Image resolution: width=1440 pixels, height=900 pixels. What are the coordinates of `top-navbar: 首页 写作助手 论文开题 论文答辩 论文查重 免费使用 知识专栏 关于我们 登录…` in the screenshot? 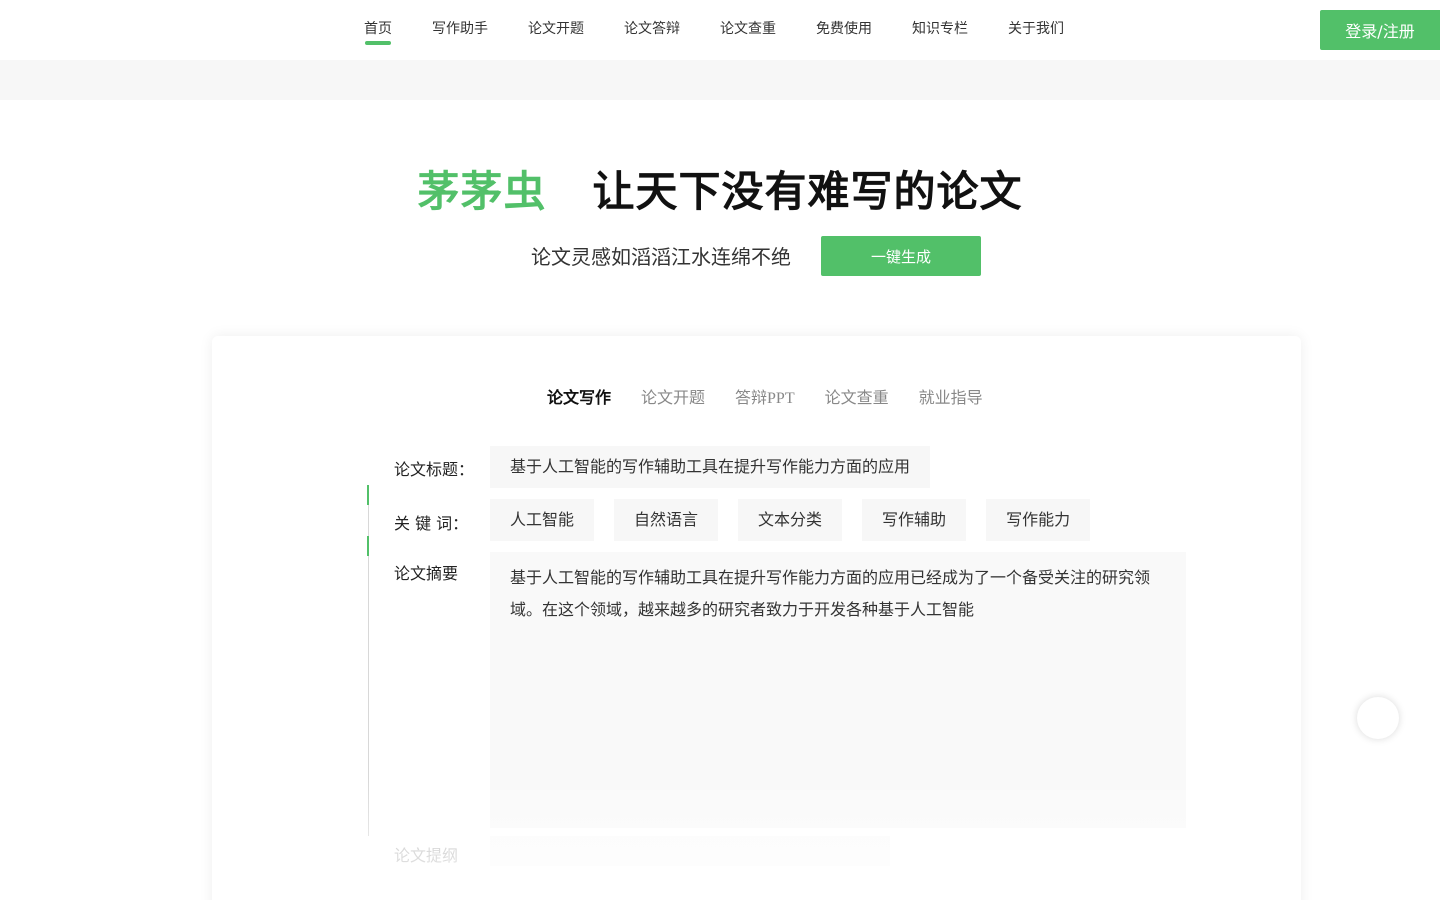 It's located at (720, 30).